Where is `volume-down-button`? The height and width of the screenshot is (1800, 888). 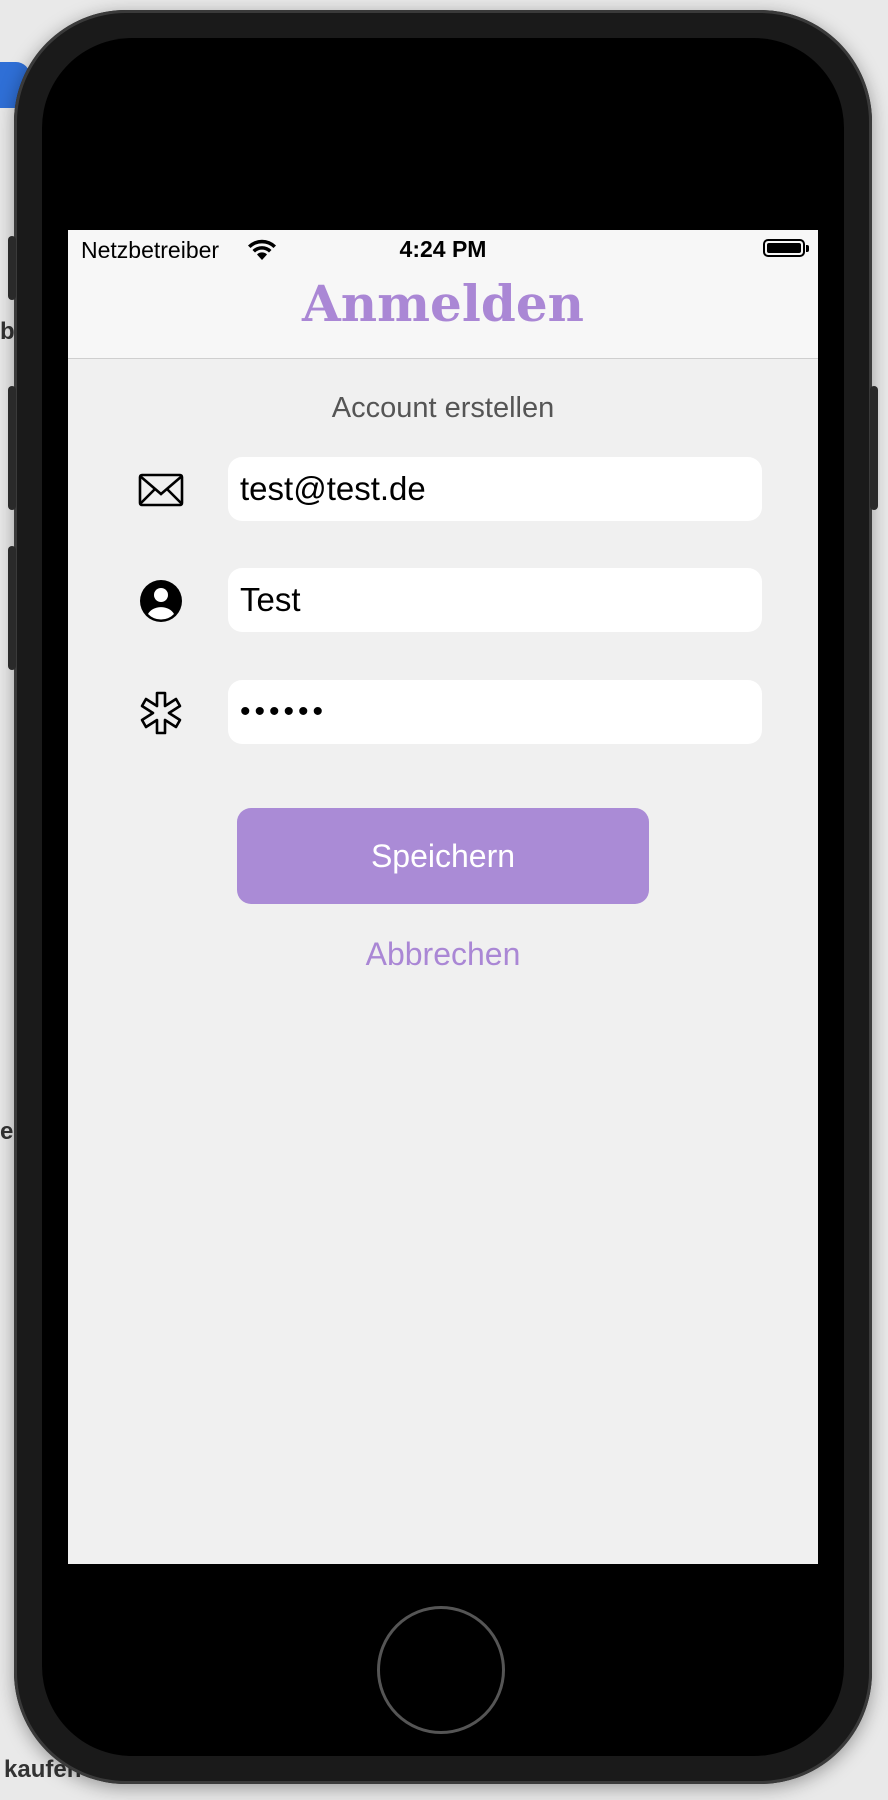
volume-down-button is located at coordinates (12, 608).